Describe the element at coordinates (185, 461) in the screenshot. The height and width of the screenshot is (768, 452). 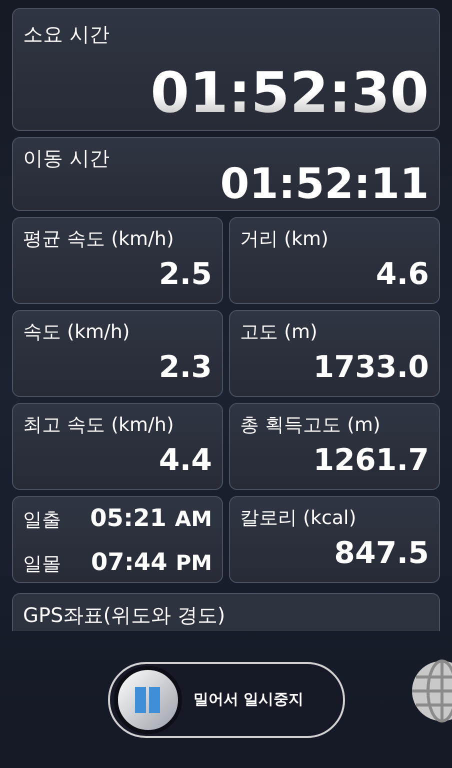
I see `stat-value: 4.4` at that location.